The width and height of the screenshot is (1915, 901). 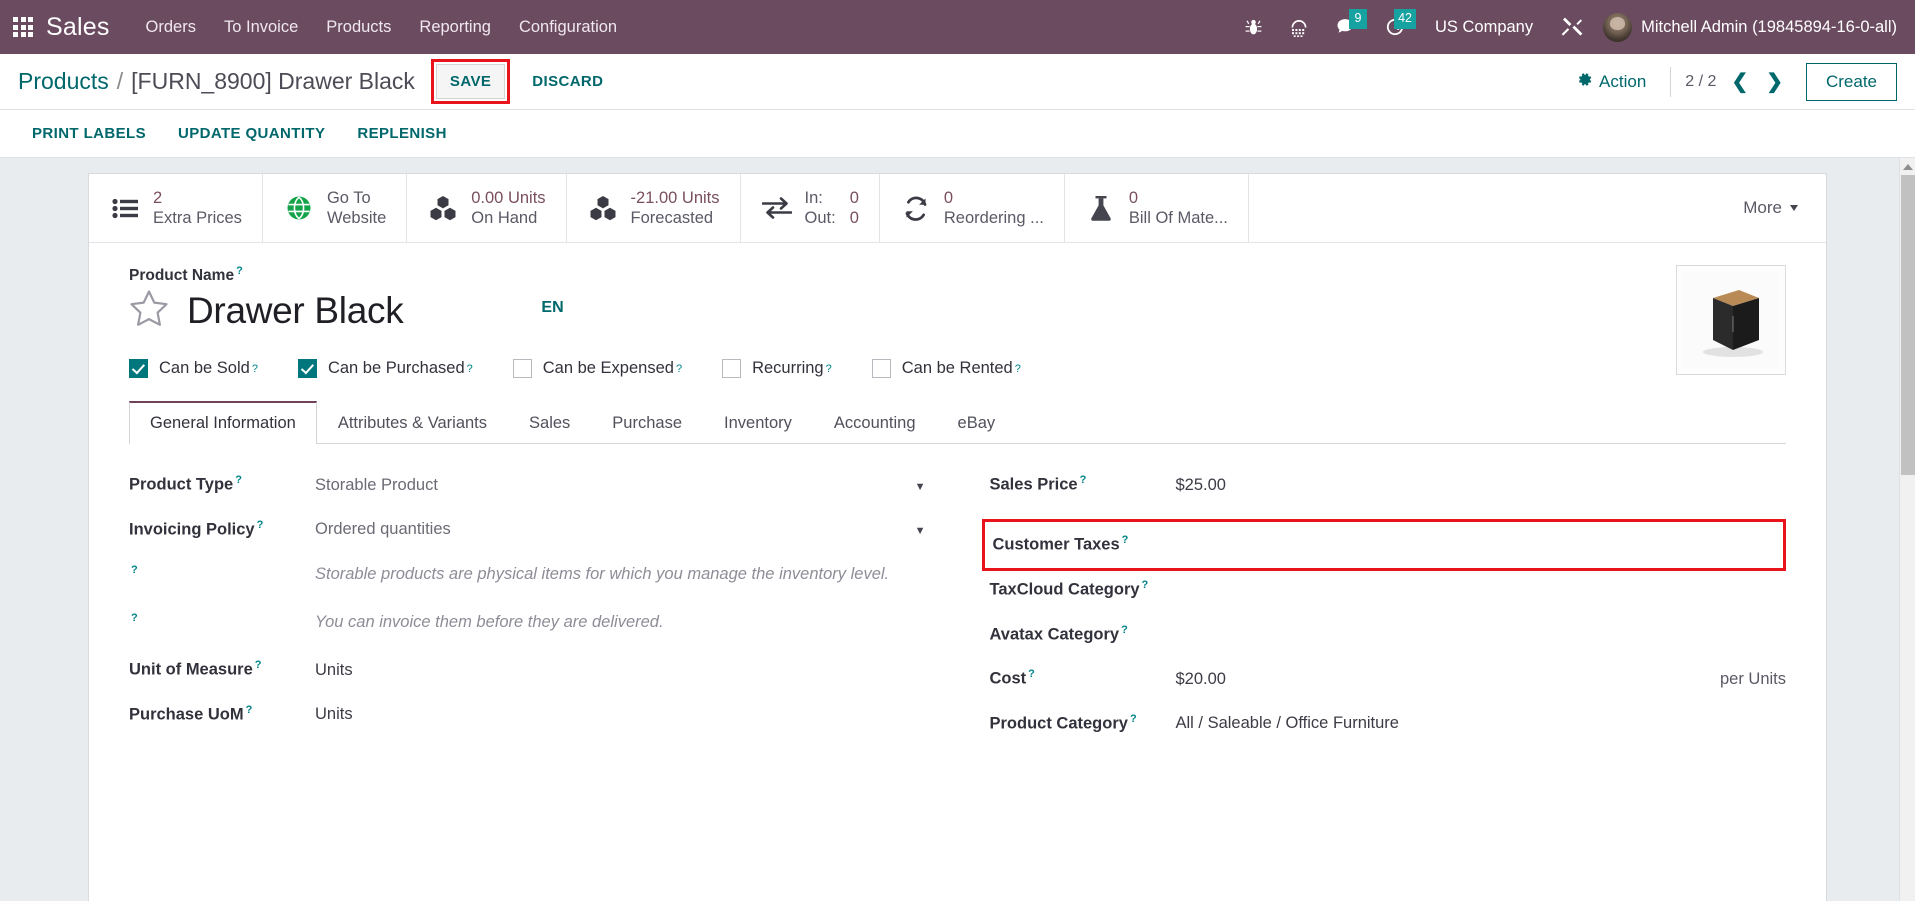 What do you see at coordinates (957, 368) in the screenshot?
I see `checkbox-label: Can be Rented` at bounding box center [957, 368].